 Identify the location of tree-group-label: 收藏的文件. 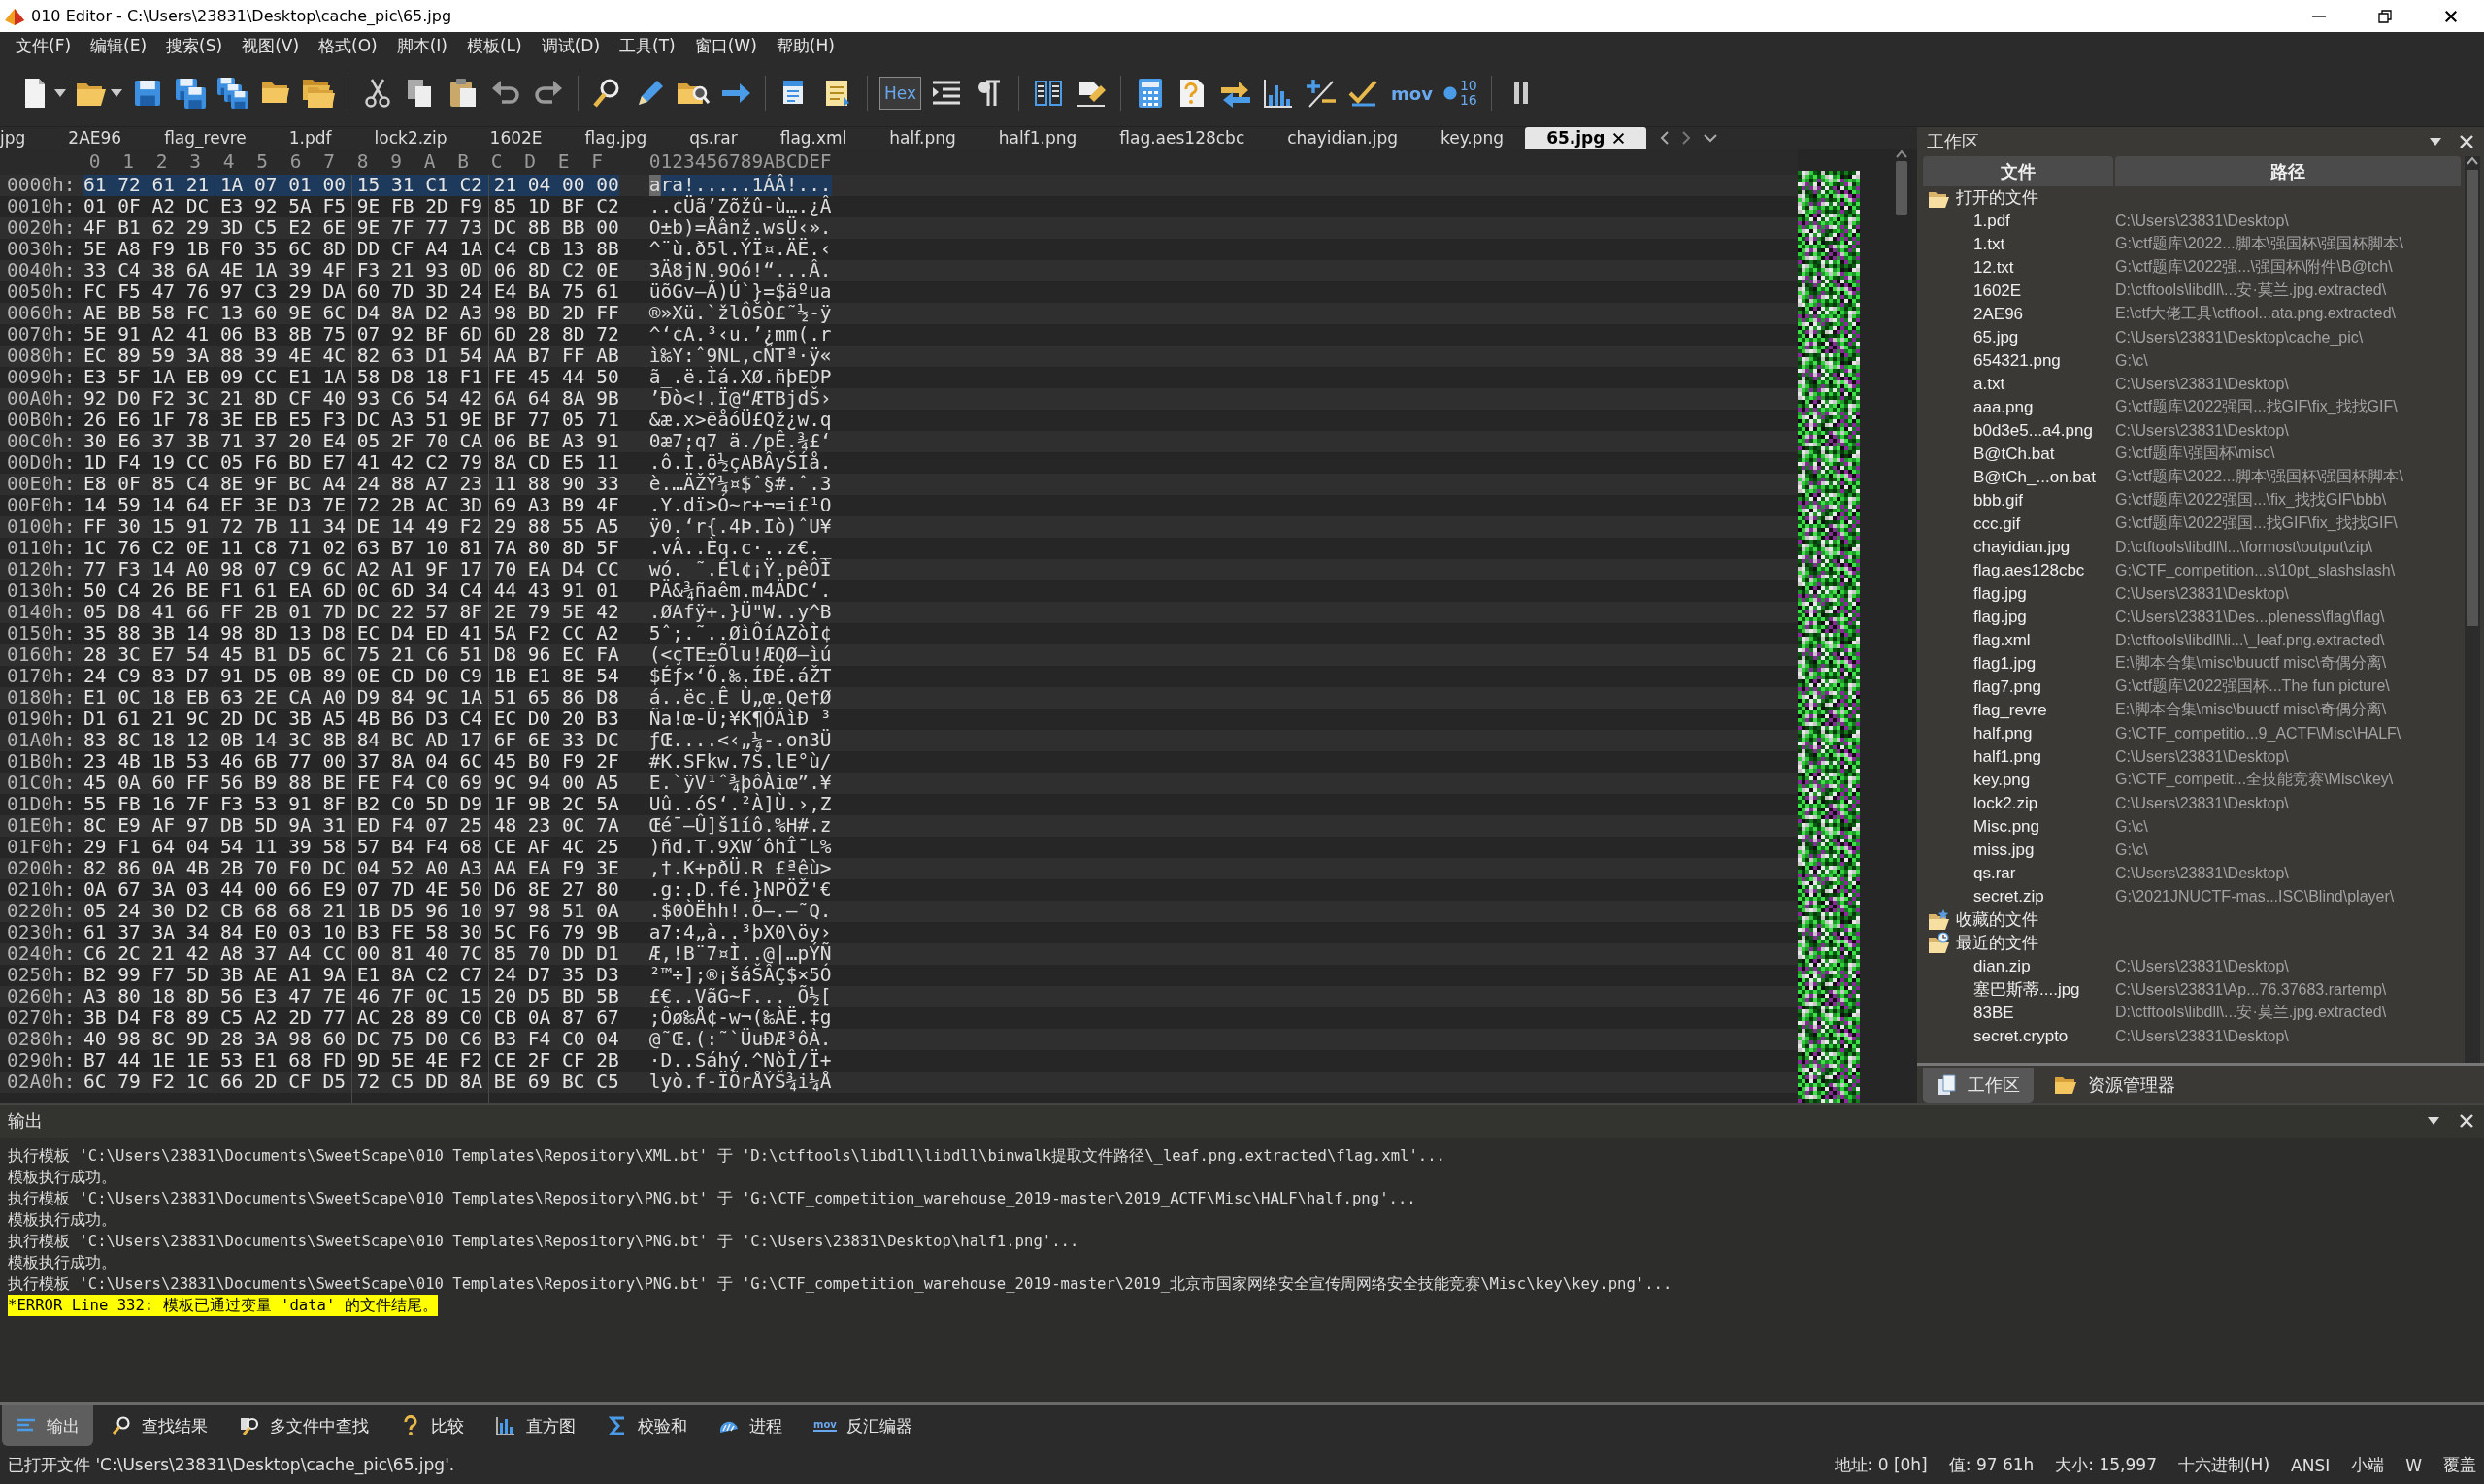
(1997, 920).